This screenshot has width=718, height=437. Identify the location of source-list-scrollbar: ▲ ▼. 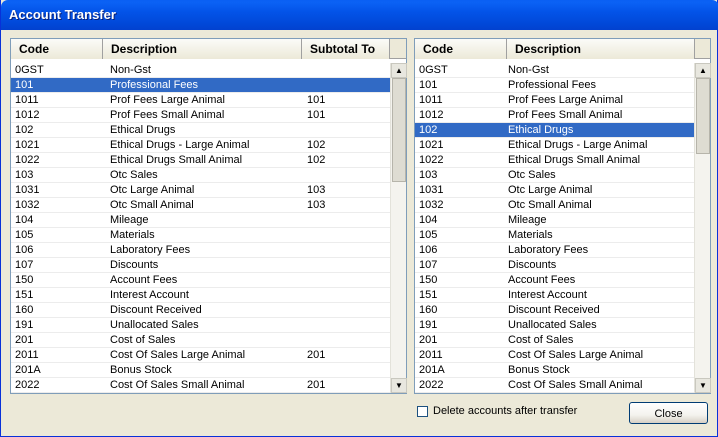
(398, 228).